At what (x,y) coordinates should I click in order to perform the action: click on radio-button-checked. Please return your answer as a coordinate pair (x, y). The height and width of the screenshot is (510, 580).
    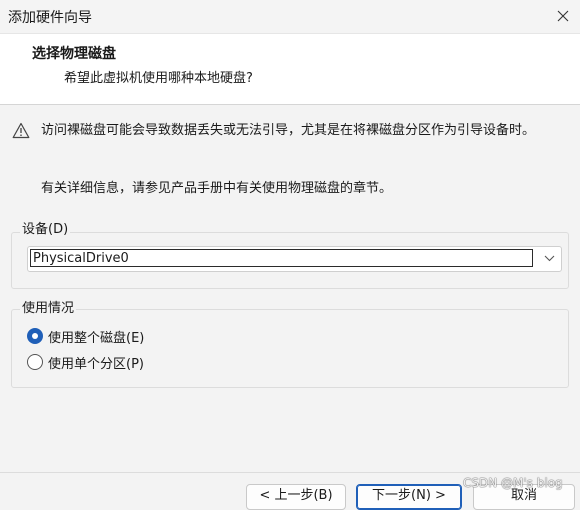
    Looking at the image, I should click on (35, 336).